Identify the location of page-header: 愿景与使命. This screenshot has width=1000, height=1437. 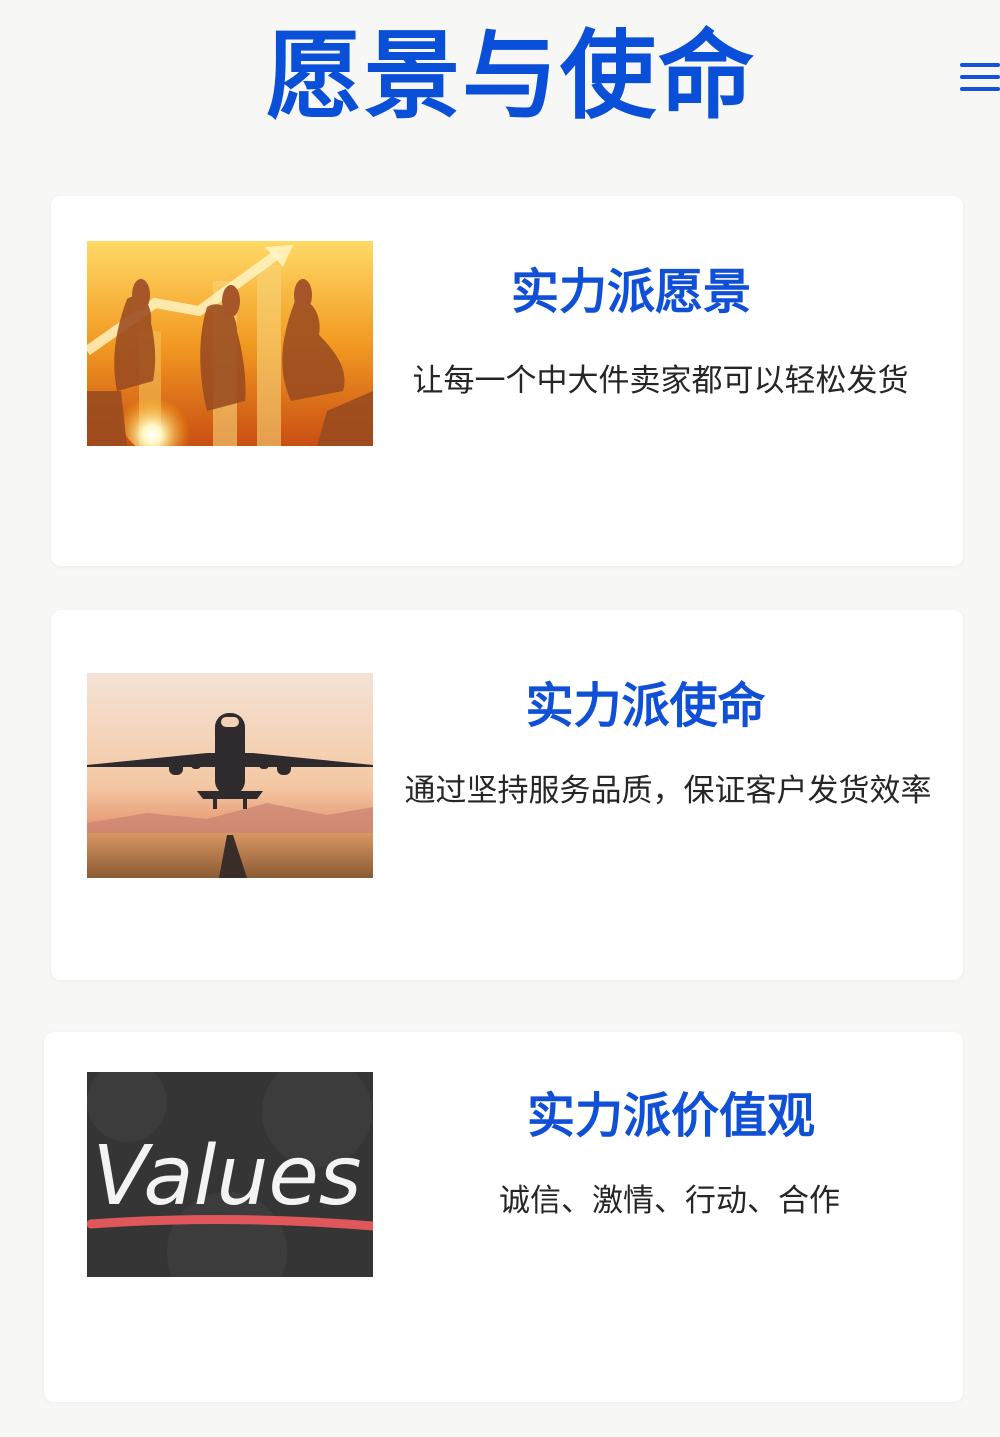
(500, 80).